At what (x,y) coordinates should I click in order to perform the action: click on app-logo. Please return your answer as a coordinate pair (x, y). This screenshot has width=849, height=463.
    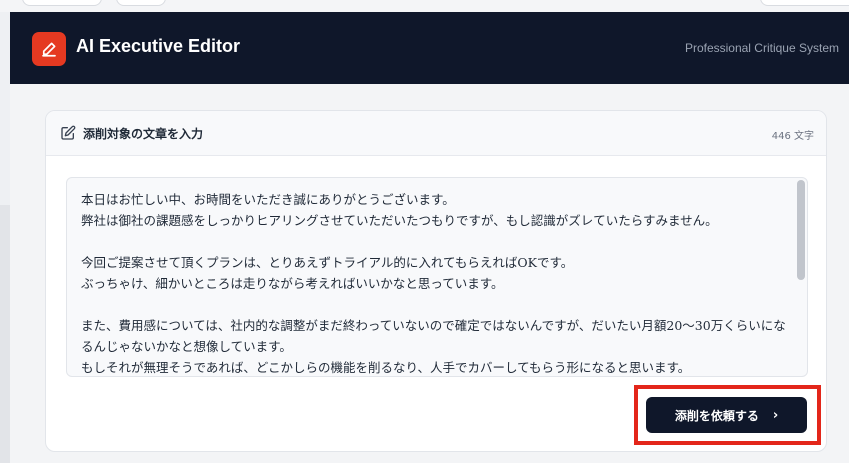
    Looking at the image, I should click on (49, 49).